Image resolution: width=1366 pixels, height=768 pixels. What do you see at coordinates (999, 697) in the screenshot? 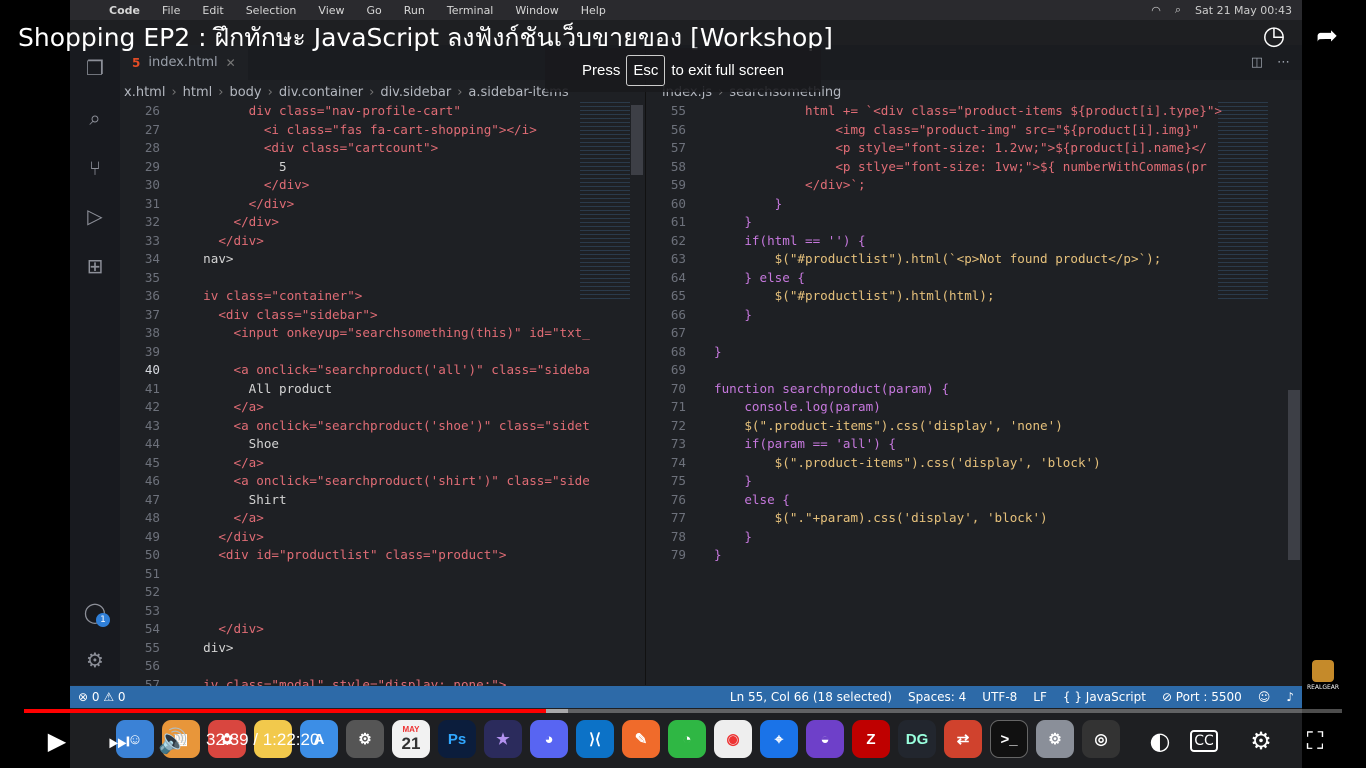
I see `encoding: UTF-8` at bounding box center [999, 697].